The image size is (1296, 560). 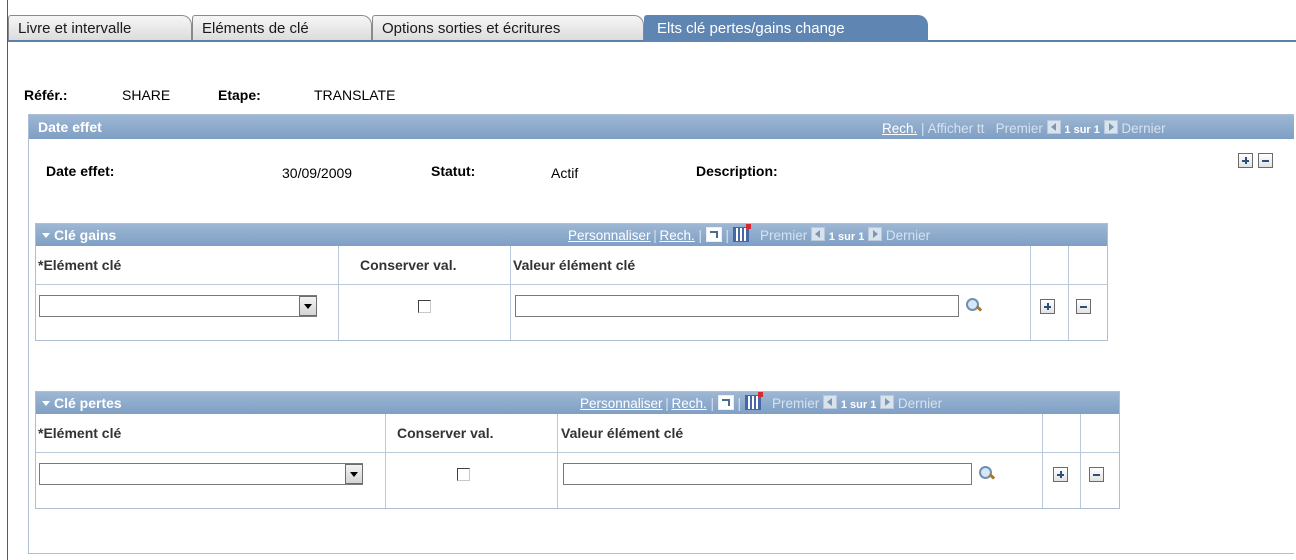 I want to click on ref-value: SHARE, so click(x=146, y=95).